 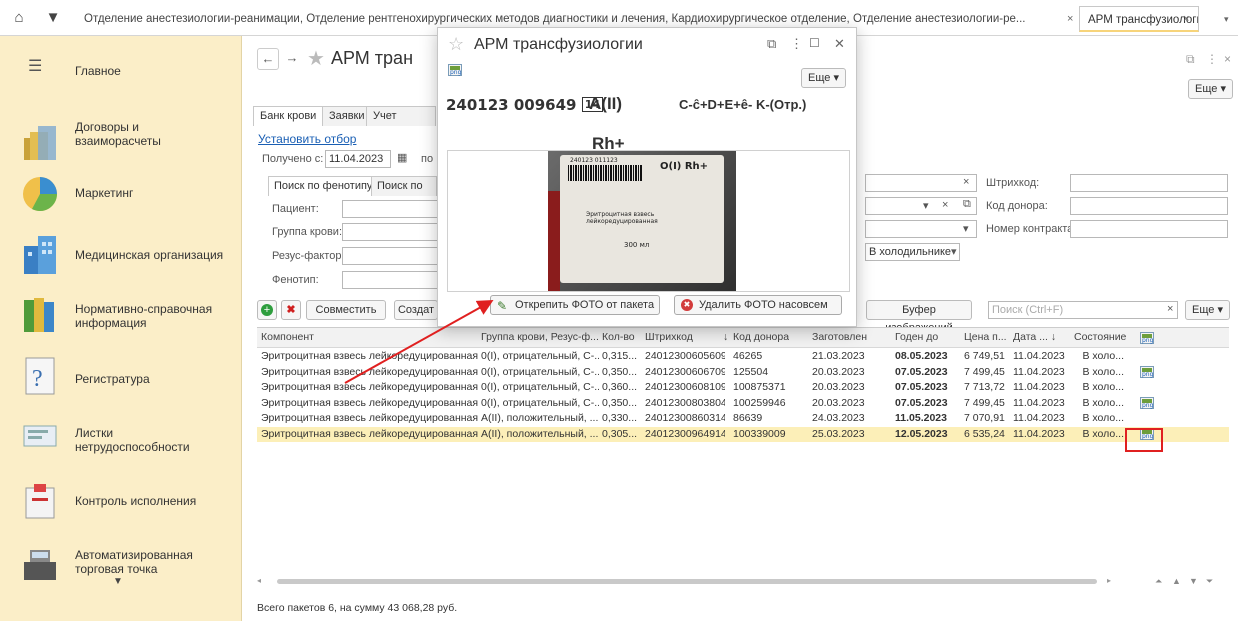 I want to click on clear-icon: ×, so click(x=966, y=182).